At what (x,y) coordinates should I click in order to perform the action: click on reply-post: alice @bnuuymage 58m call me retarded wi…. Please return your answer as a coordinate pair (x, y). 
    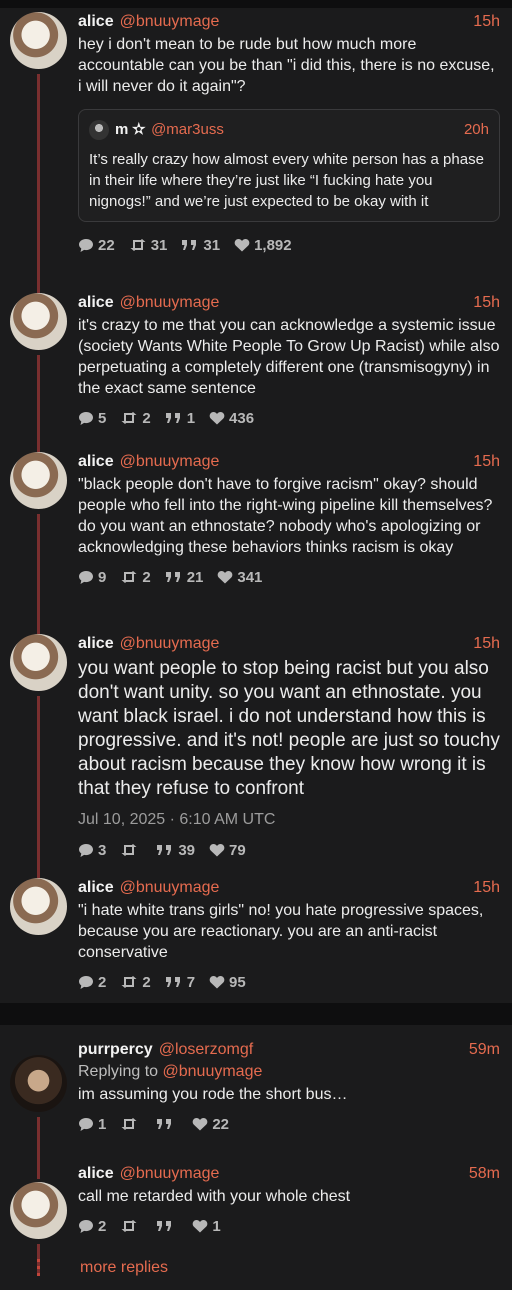
    Looking at the image, I should click on (256, 1210).